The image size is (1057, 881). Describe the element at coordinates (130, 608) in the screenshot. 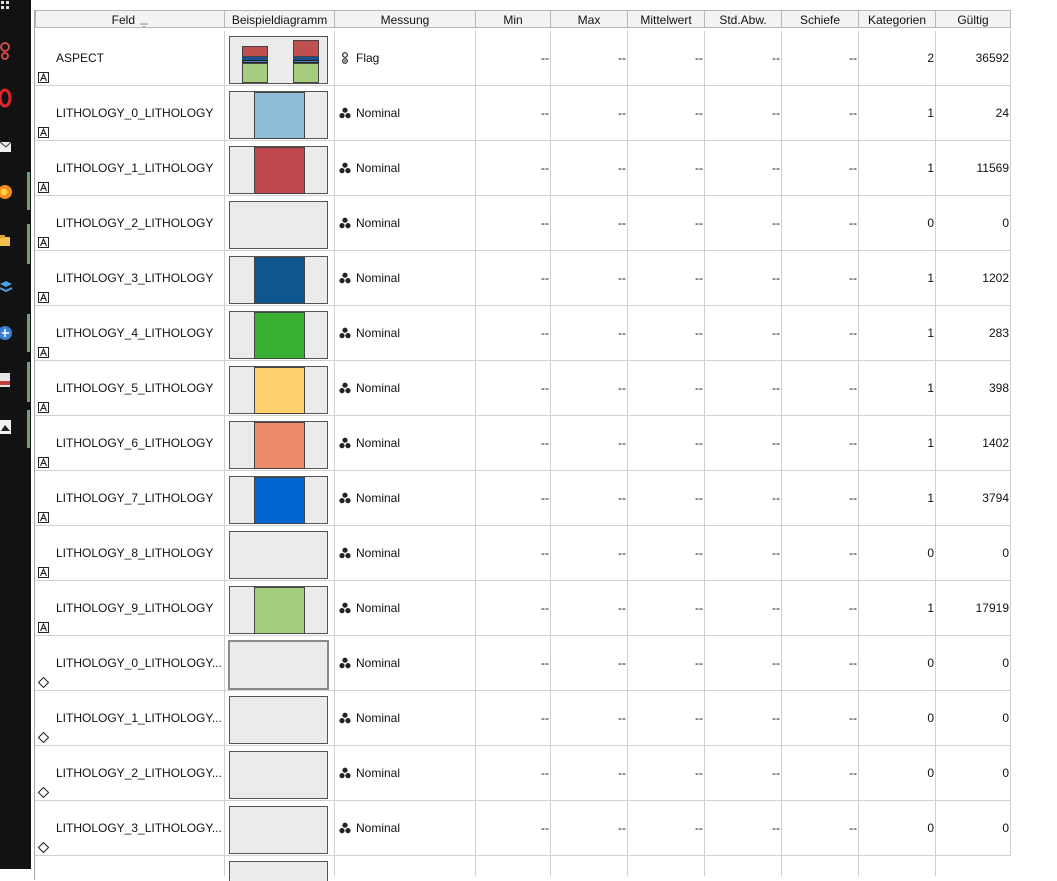

I see `cell-field: LITHOLOGY_9_LITHOLOGY` at that location.